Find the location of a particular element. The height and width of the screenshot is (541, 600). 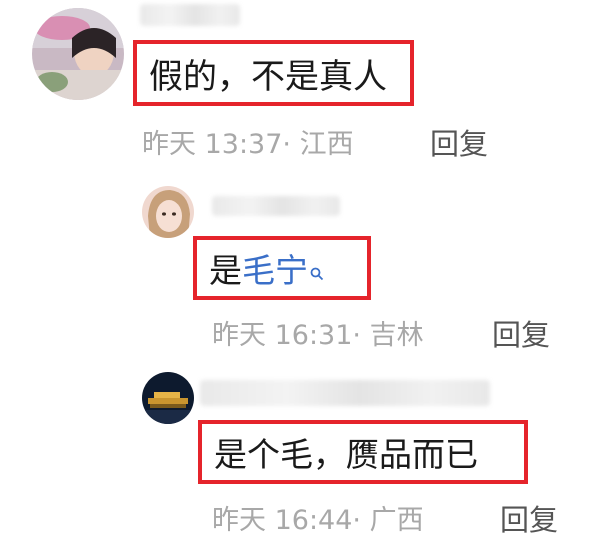

comment-text: 假的，不是真人 is located at coordinates (273, 73).